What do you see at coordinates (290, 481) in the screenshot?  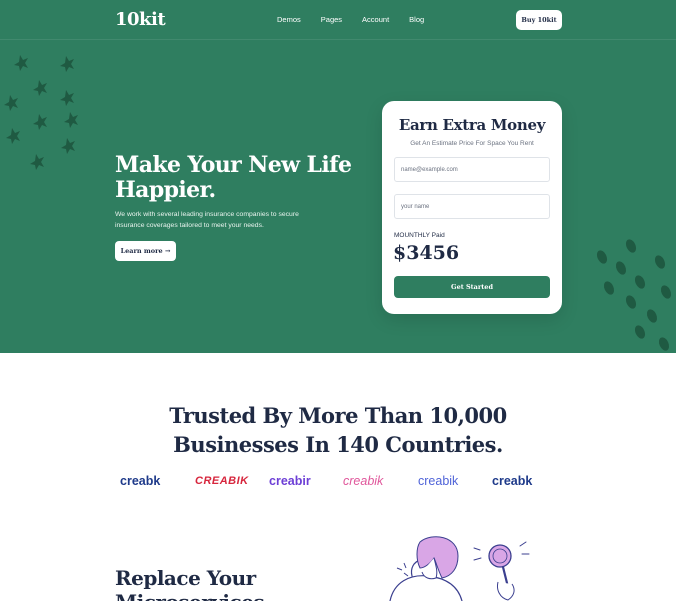 I see `brand-logo-3: creabir` at bounding box center [290, 481].